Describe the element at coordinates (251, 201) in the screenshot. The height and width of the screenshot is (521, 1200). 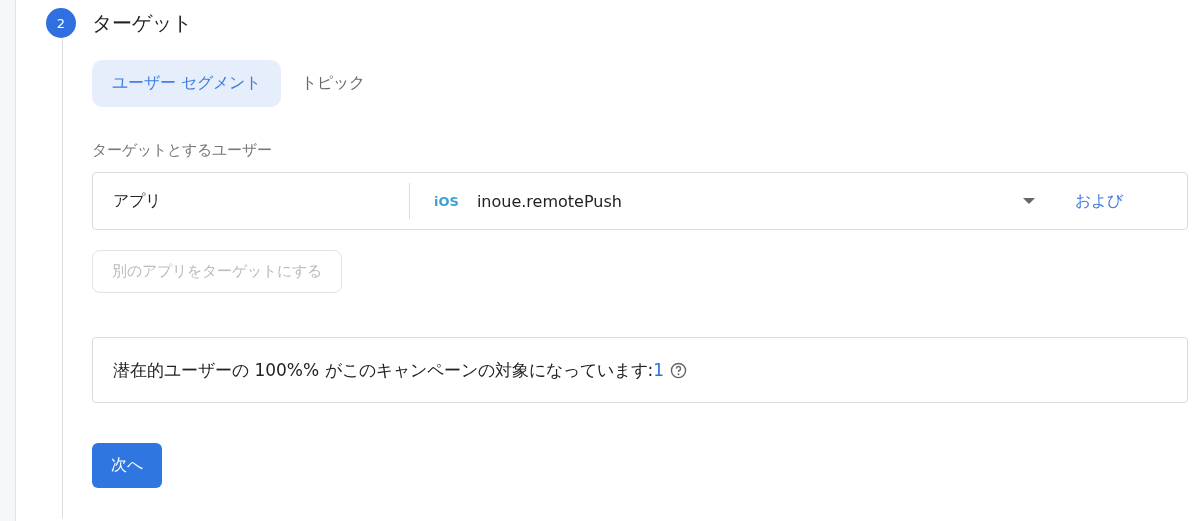
I see `field-select: アプリ` at that location.